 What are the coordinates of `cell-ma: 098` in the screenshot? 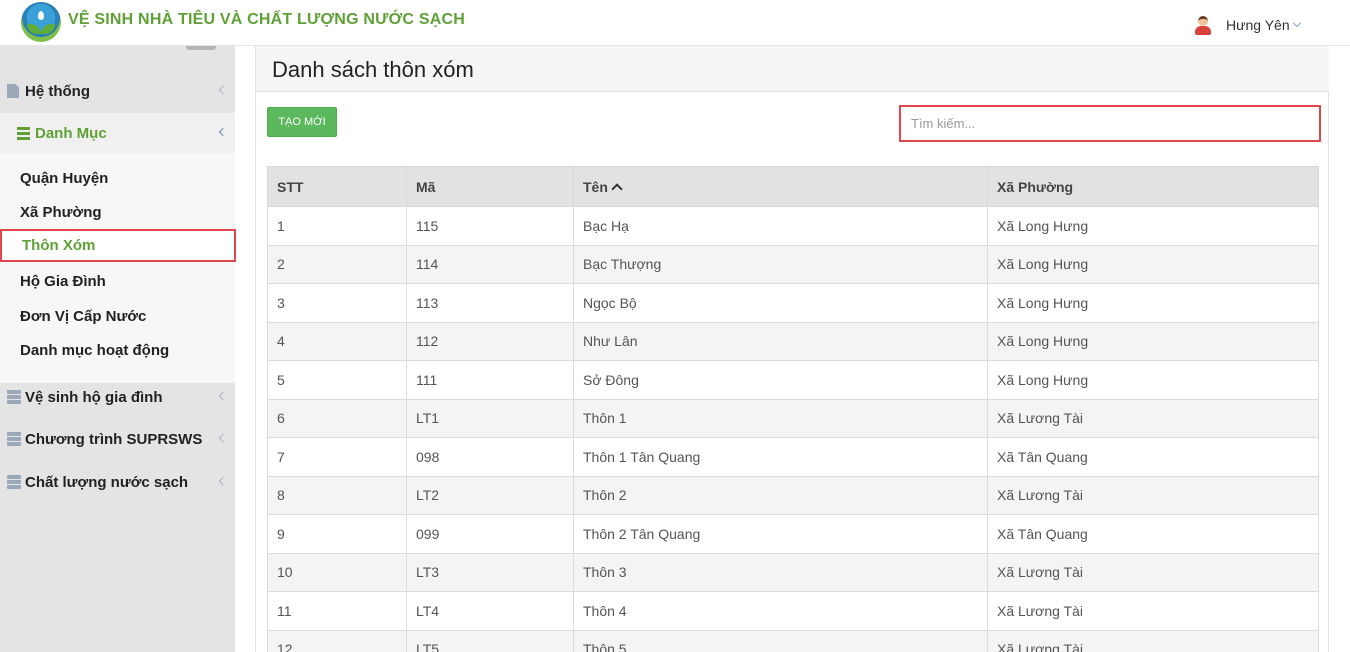 It's located at (490, 457).